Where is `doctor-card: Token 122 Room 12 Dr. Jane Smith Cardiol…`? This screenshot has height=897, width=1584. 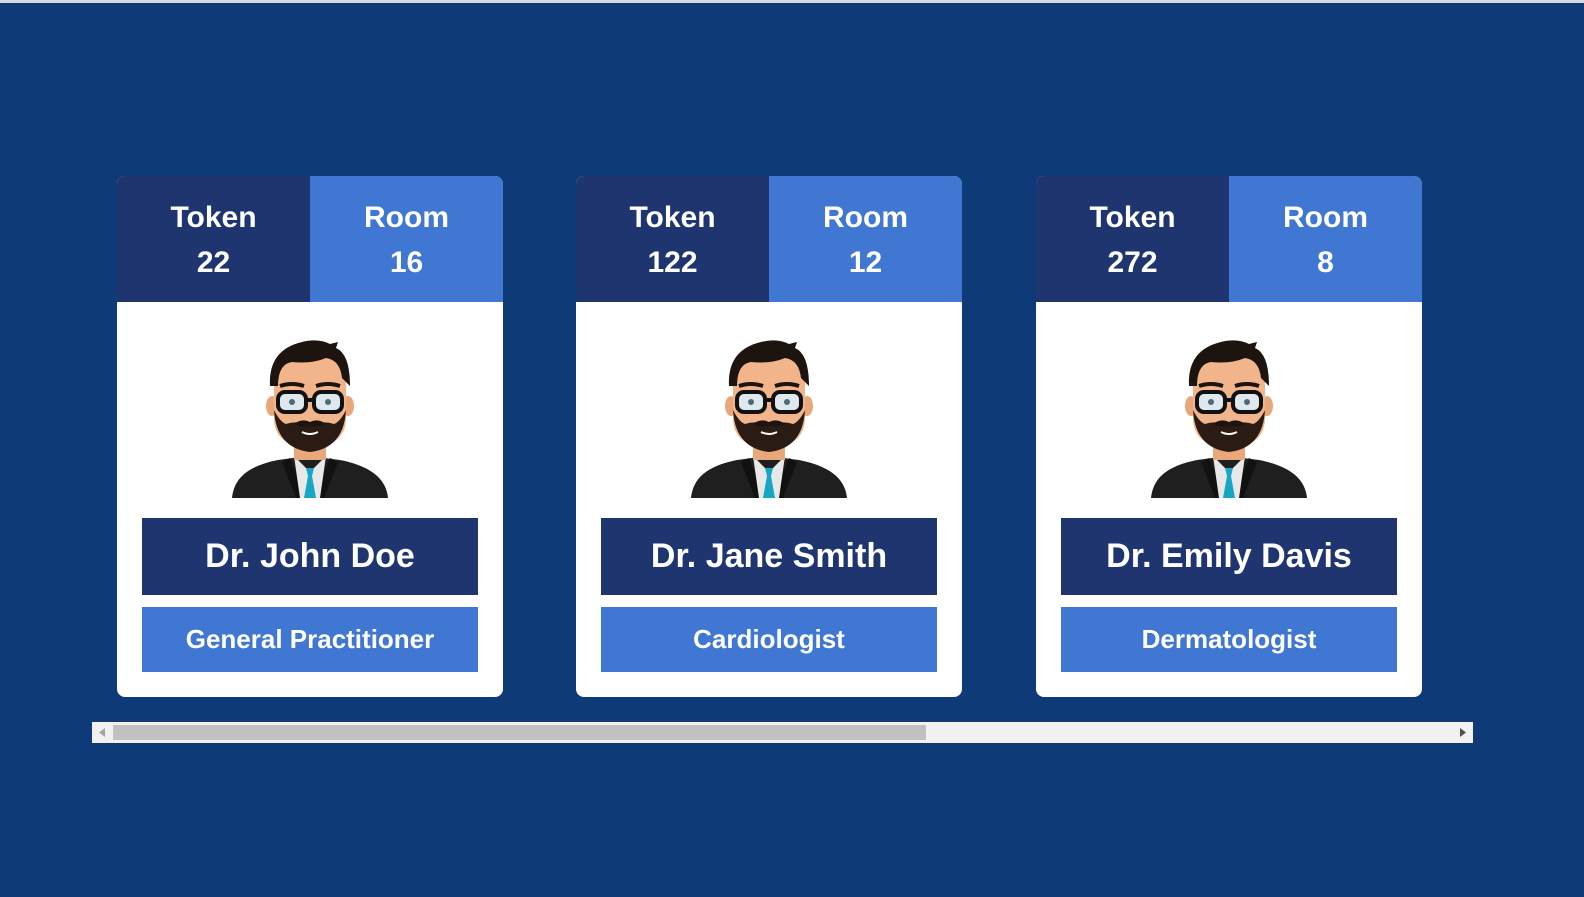 doctor-card: Token 122 Room 12 Dr. Jane Smith Cardiol… is located at coordinates (769, 436).